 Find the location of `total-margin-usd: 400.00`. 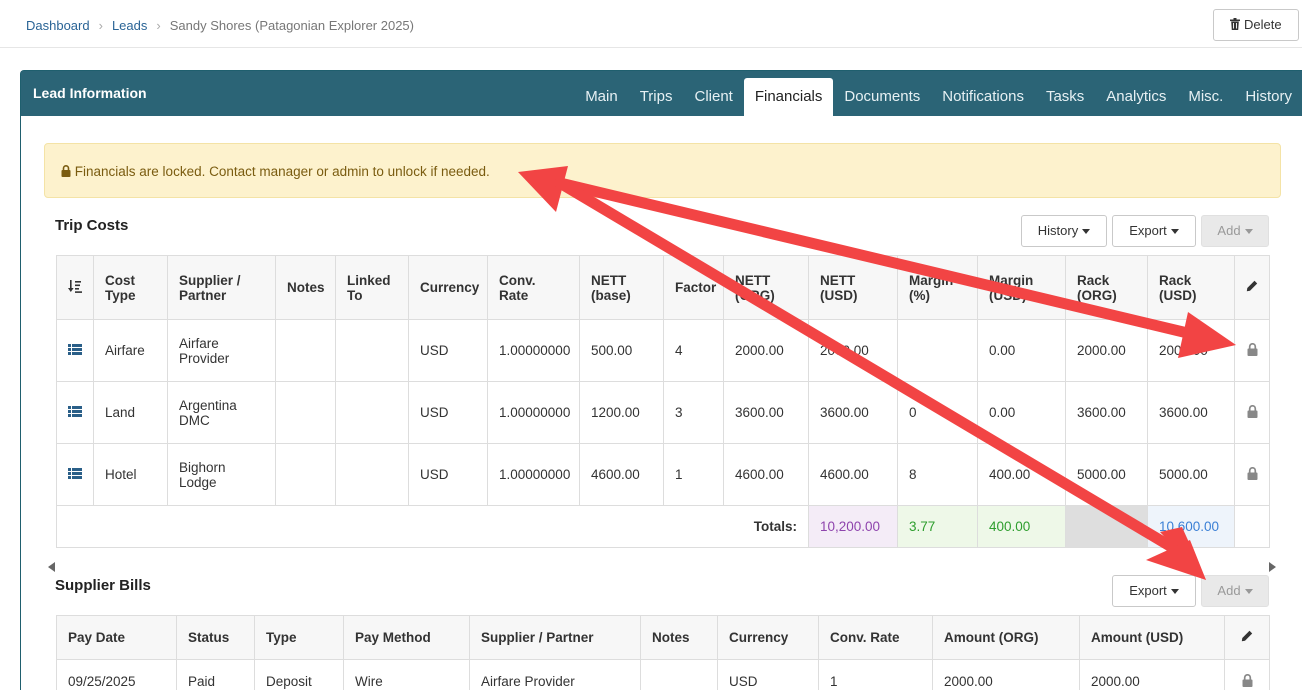

total-margin-usd: 400.00 is located at coordinates (1021, 526).